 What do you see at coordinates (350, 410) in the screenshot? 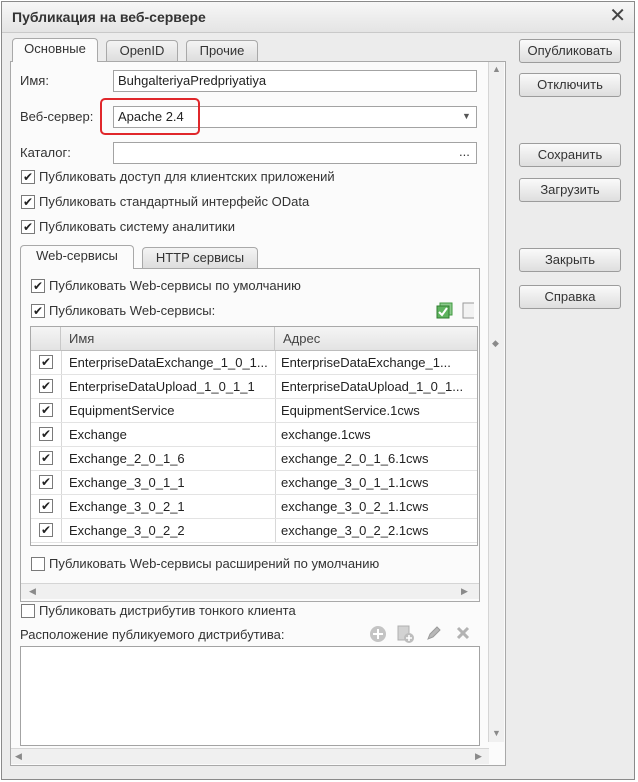
I see `row-address: EquipmentService.1cws` at bounding box center [350, 410].